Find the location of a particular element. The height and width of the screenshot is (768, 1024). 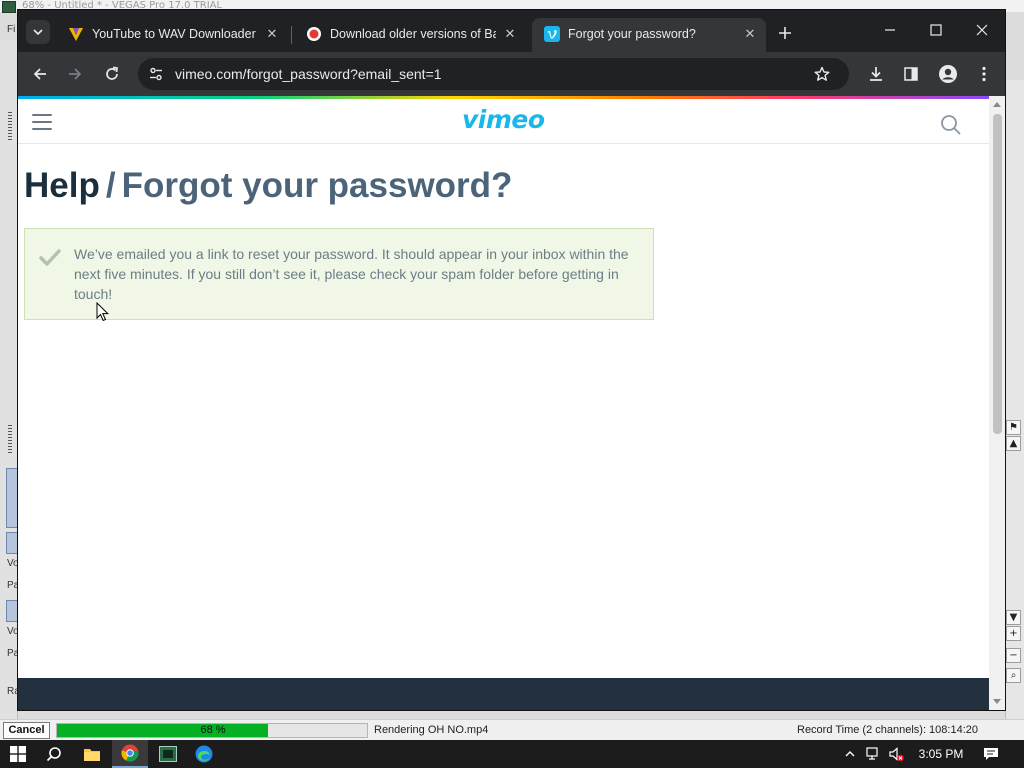

address-bar: vimeo.com/forgot_password?email_sent=1 is located at coordinates (493, 74).